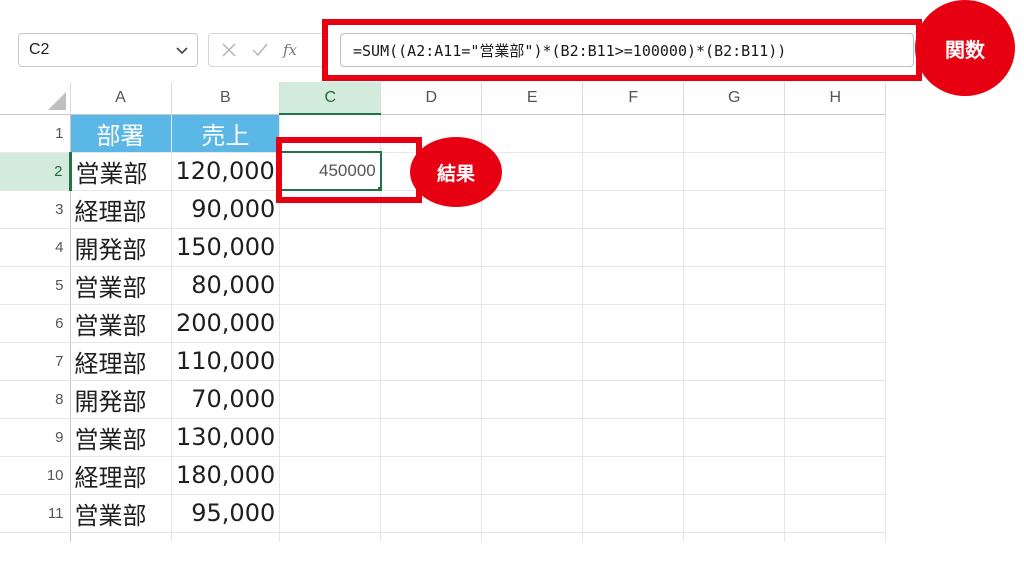  I want to click on column-header-d: D, so click(431, 98).